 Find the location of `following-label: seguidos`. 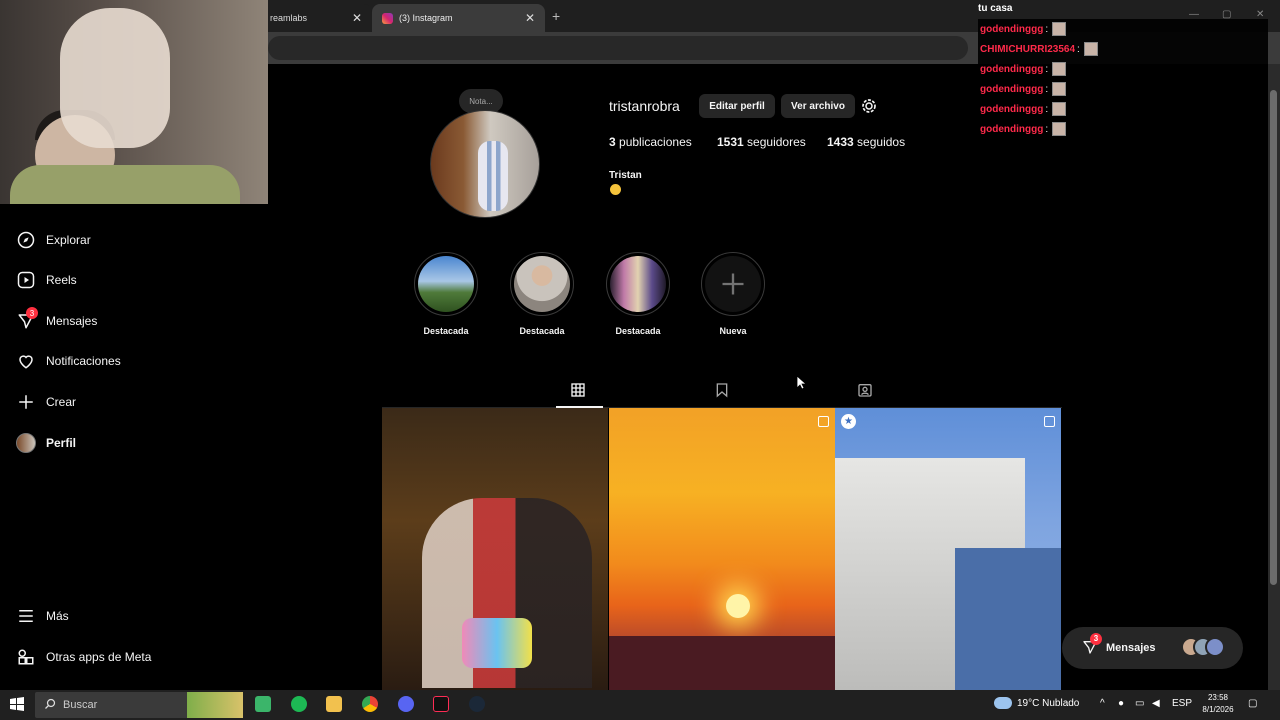

following-label: seguidos is located at coordinates (881, 142).